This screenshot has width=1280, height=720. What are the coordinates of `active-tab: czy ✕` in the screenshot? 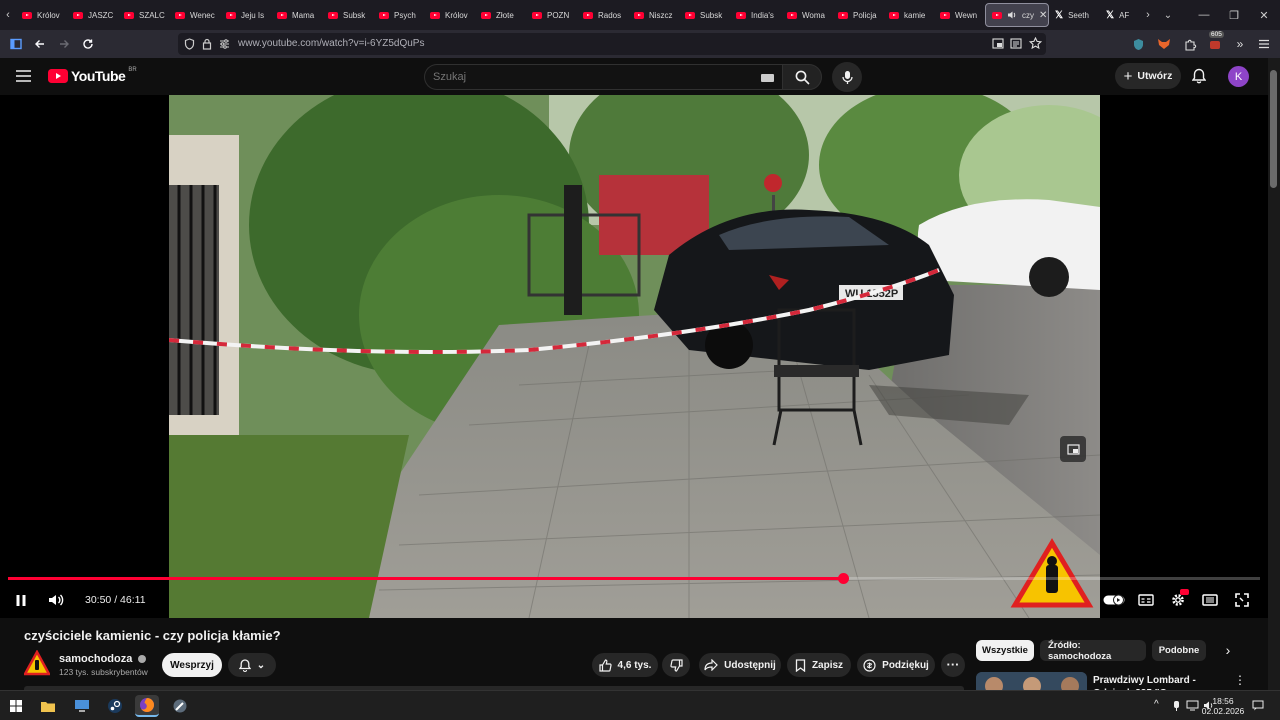 It's located at (1017, 15).